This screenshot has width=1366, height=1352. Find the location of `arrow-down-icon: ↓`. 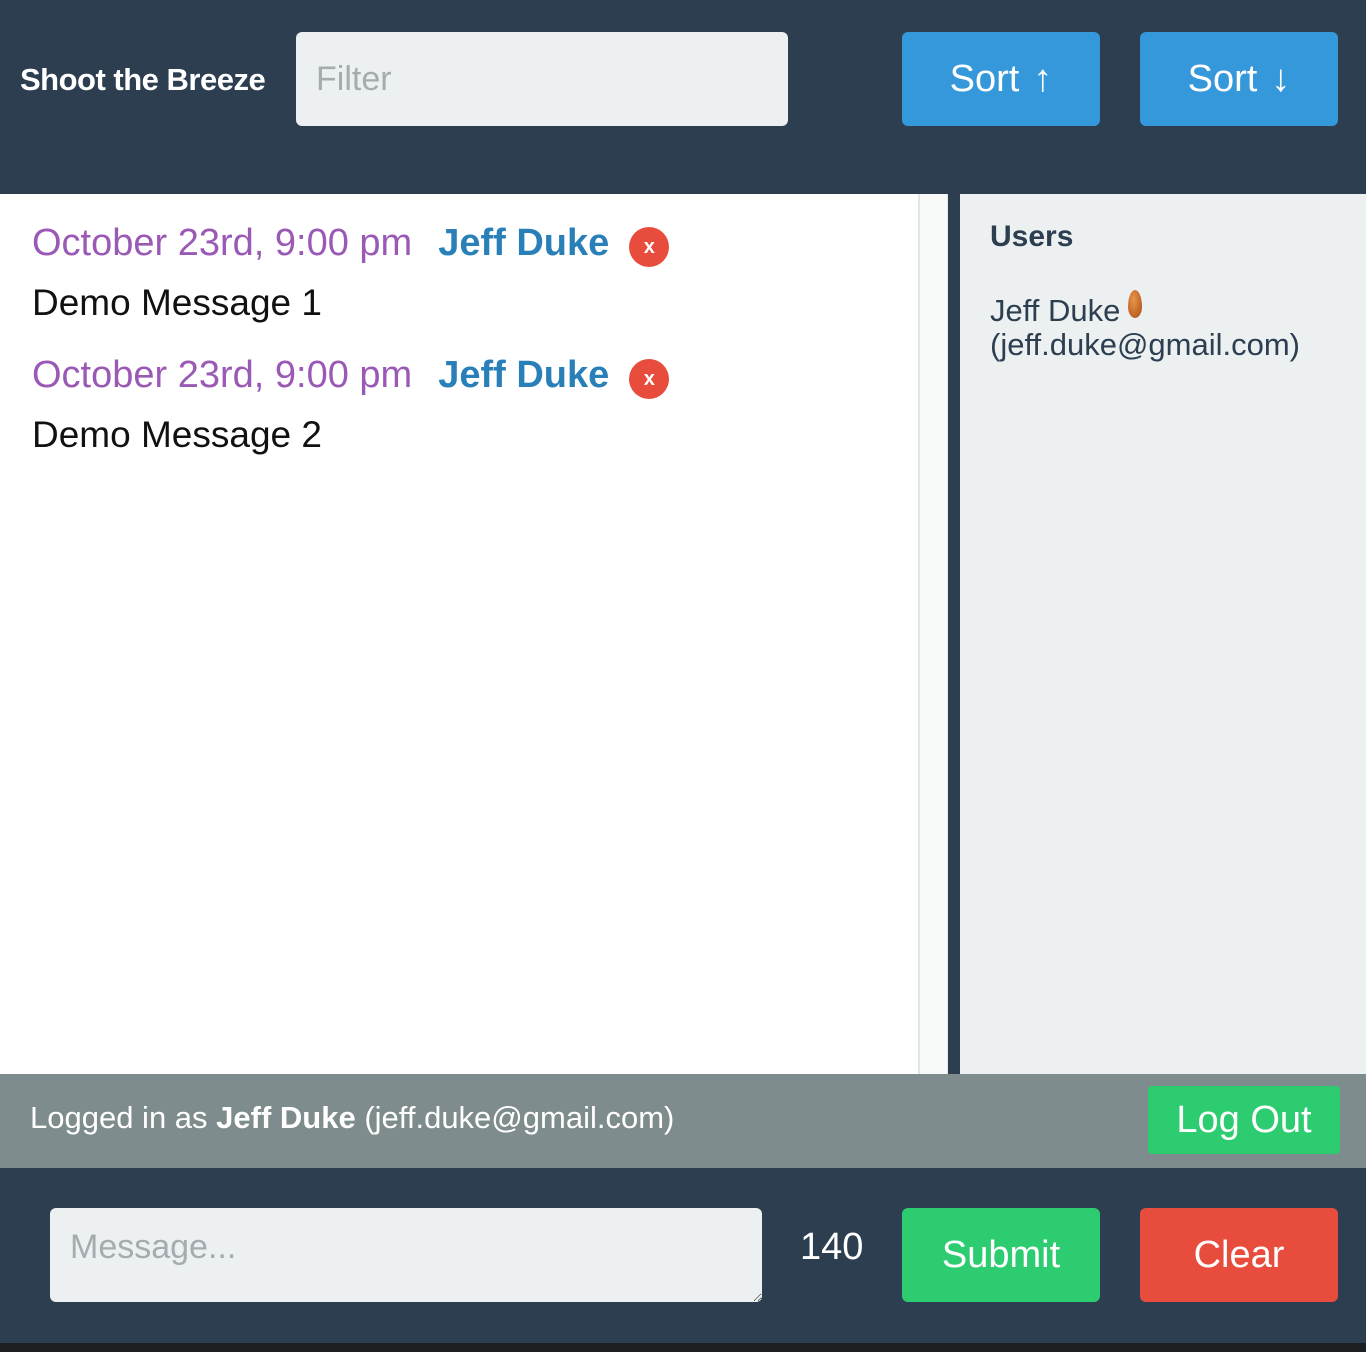

arrow-down-icon: ↓ is located at coordinates (1281, 79).